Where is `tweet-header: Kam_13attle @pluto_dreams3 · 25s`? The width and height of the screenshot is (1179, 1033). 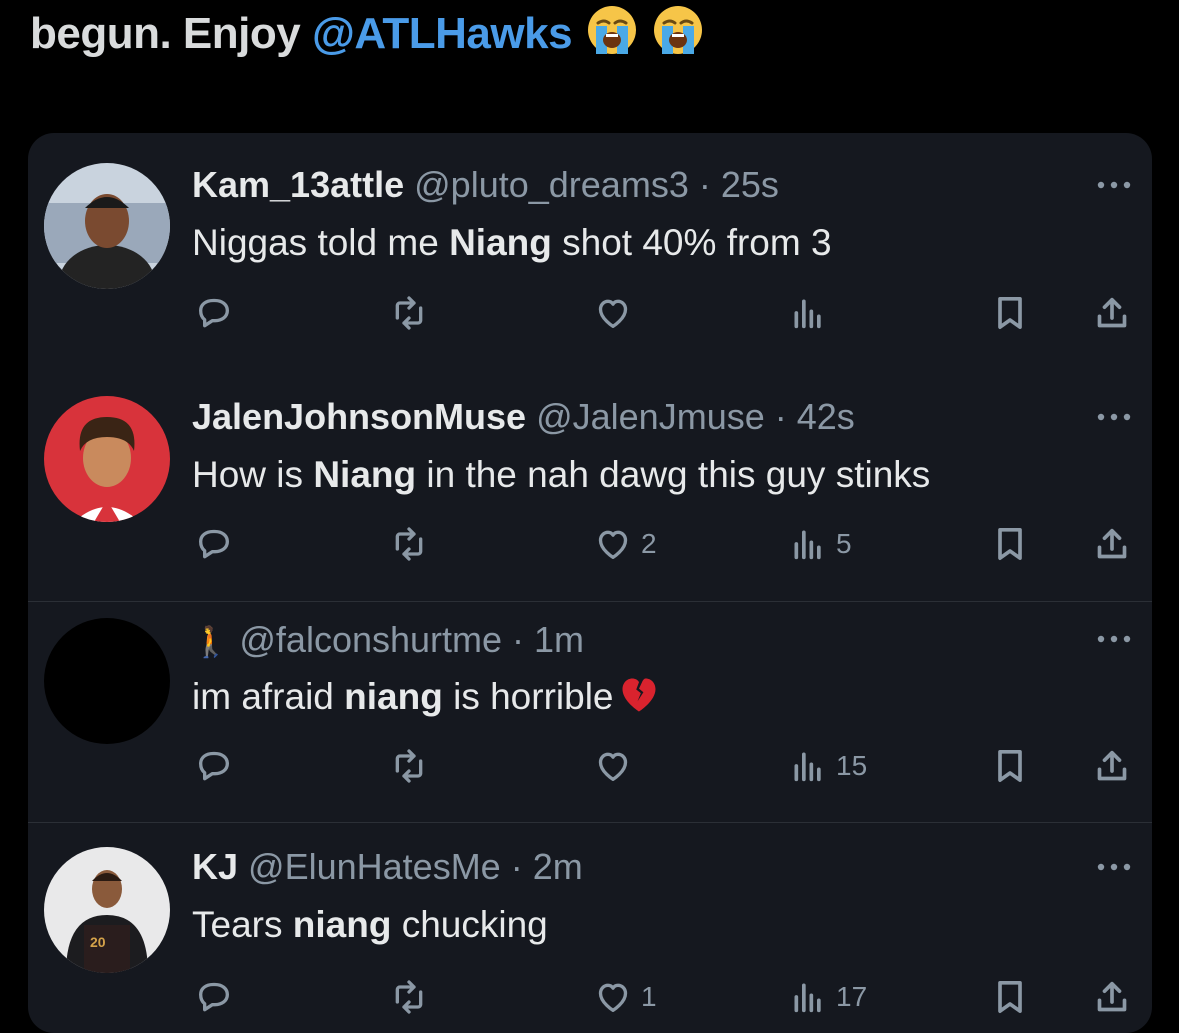 tweet-header: Kam_13attle @pluto_dreams3 · 25s is located at coordinates (485, 185).